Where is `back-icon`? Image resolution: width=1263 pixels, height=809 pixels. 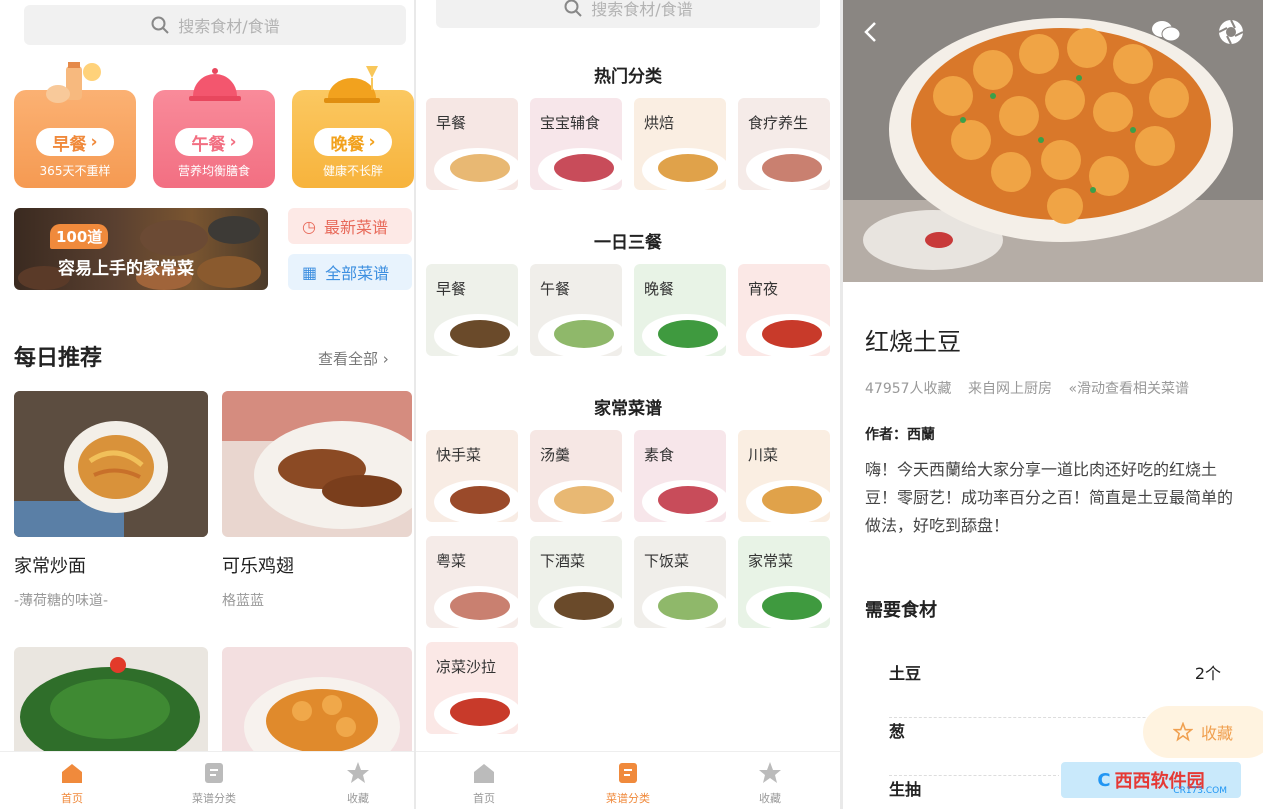
back-icon is located at coordinates (871, 32).